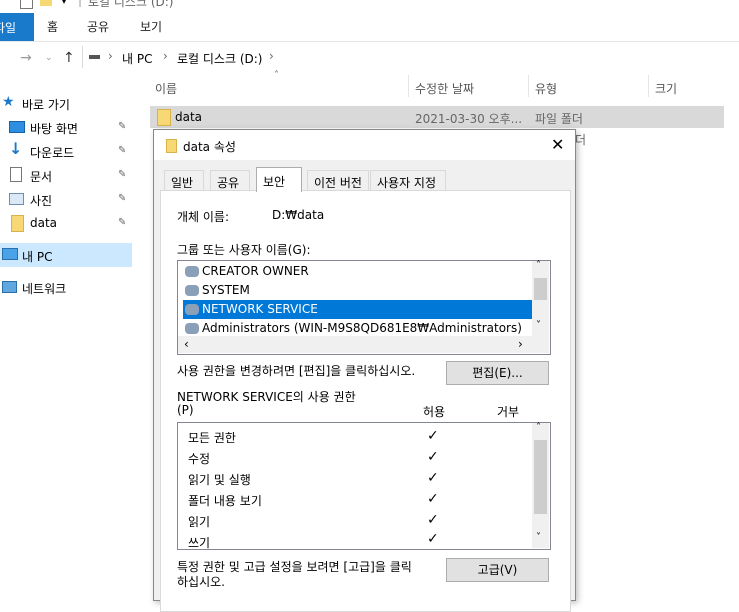  What do you see at coordinates (52, 153) in the screenshot?
I see `nav-item-label: 다운로드` at bounding box center [52, 153].